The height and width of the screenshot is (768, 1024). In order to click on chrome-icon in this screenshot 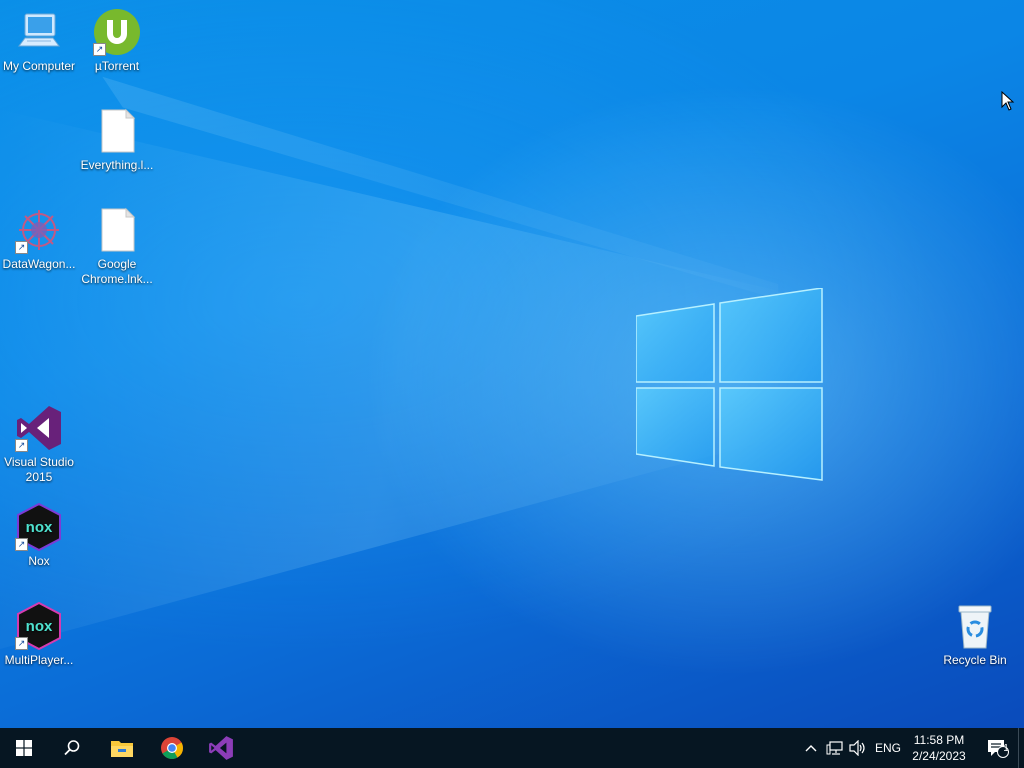, I will do `click(172, 748)`.